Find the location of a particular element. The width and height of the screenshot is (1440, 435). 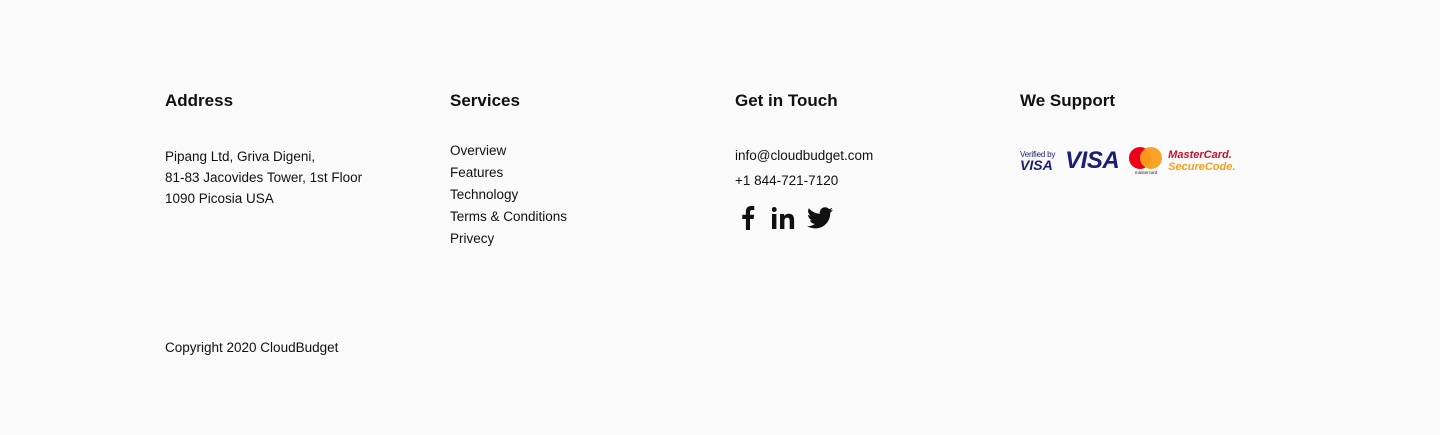

mastercard-securecode-logo: mastercard MasterCard. SecureCode. is located at coordinates (1182, 161).